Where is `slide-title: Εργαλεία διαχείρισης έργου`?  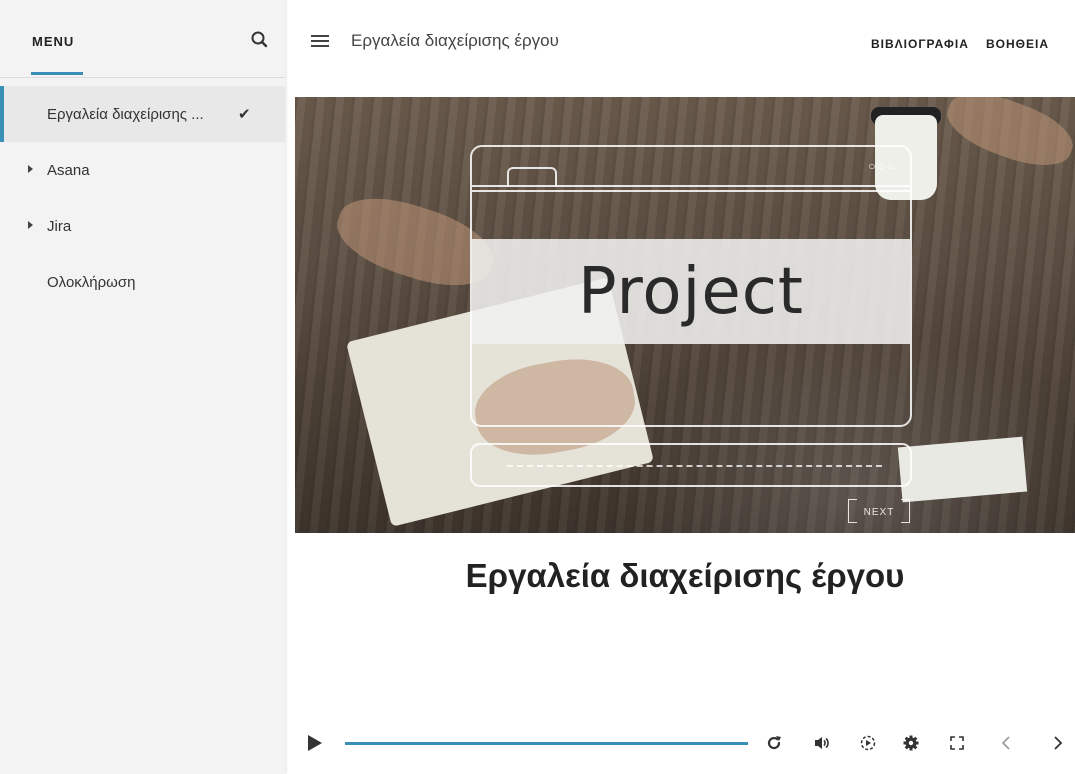 slide-title: Εργαλεία διαχείρισης έργου is located at coordinates (685, 575).